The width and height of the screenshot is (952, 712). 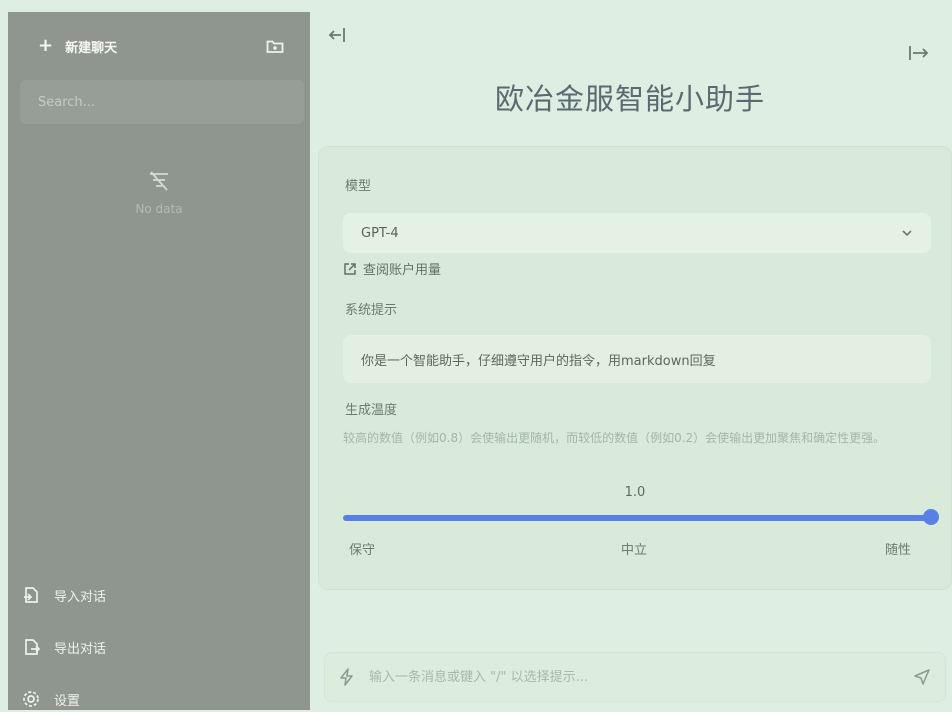 I want to click on search-box, so click(x=162, y=102).